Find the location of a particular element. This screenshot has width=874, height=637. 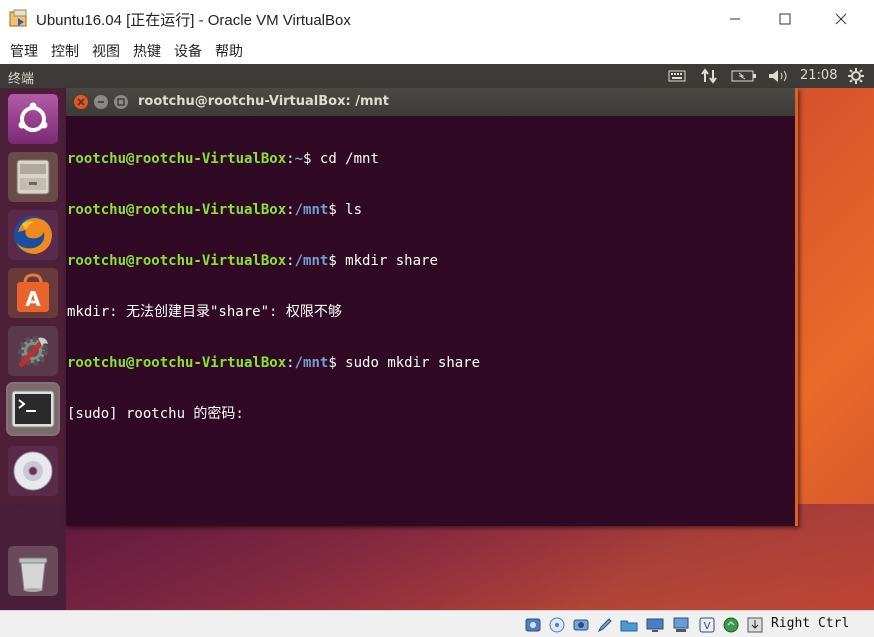

unity-top-panel: 终端 21:08 is located at coordinates (437, 76).